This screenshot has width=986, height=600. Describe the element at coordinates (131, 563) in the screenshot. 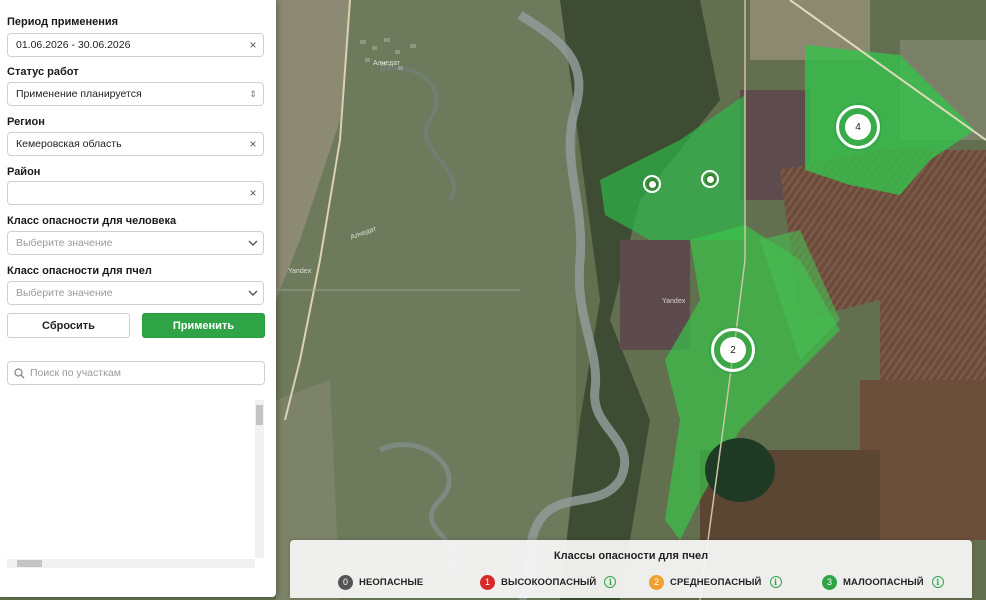

I see `horizontal-scrollbar` at that location.